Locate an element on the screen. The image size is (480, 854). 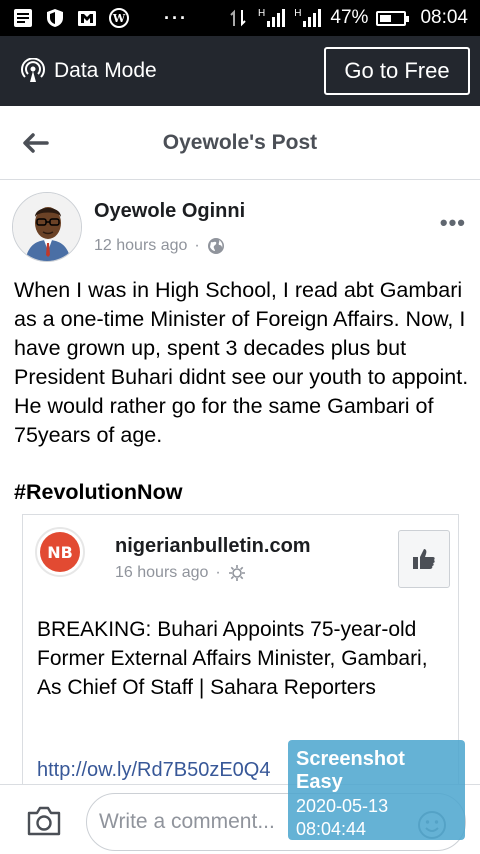
wordpress-icon: W is located at coordinates (119, 18).